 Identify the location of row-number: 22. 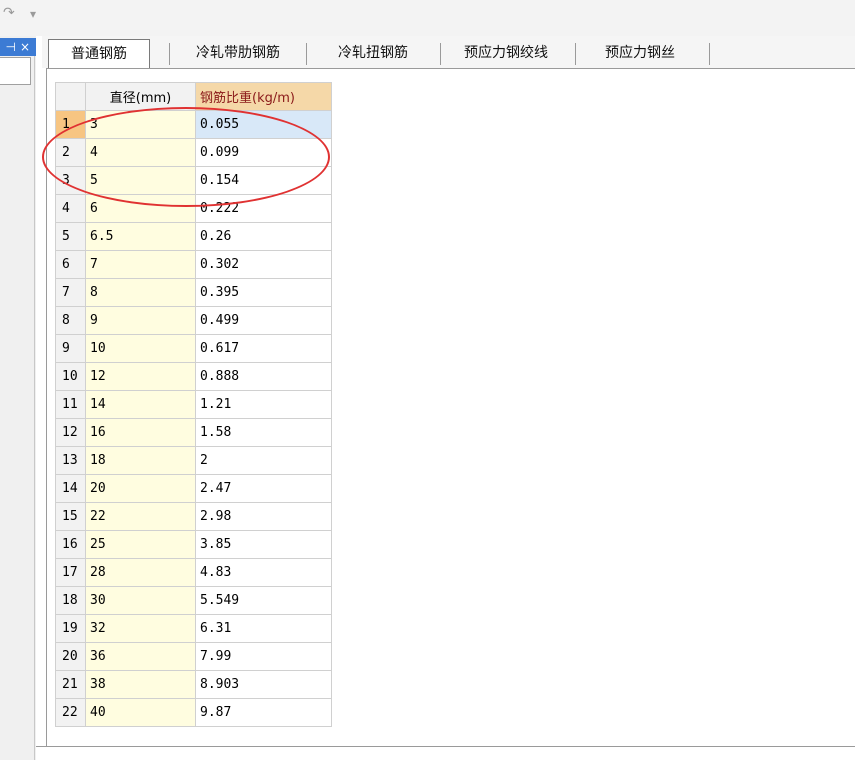
(70, 712).